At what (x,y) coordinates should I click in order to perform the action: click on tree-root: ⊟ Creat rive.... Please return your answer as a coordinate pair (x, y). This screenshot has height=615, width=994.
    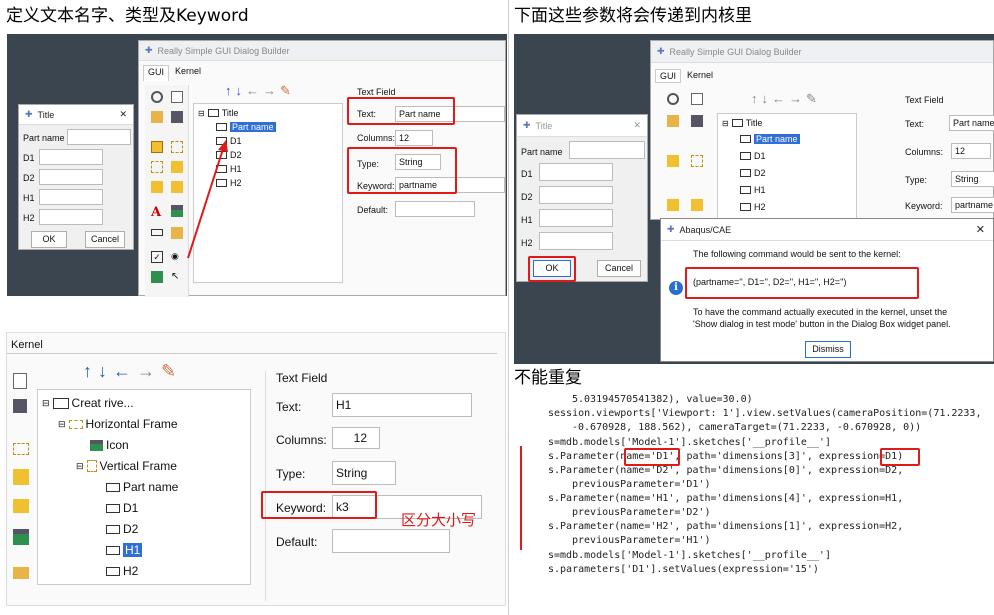
    Looking at the image, I should click on (88, 403).